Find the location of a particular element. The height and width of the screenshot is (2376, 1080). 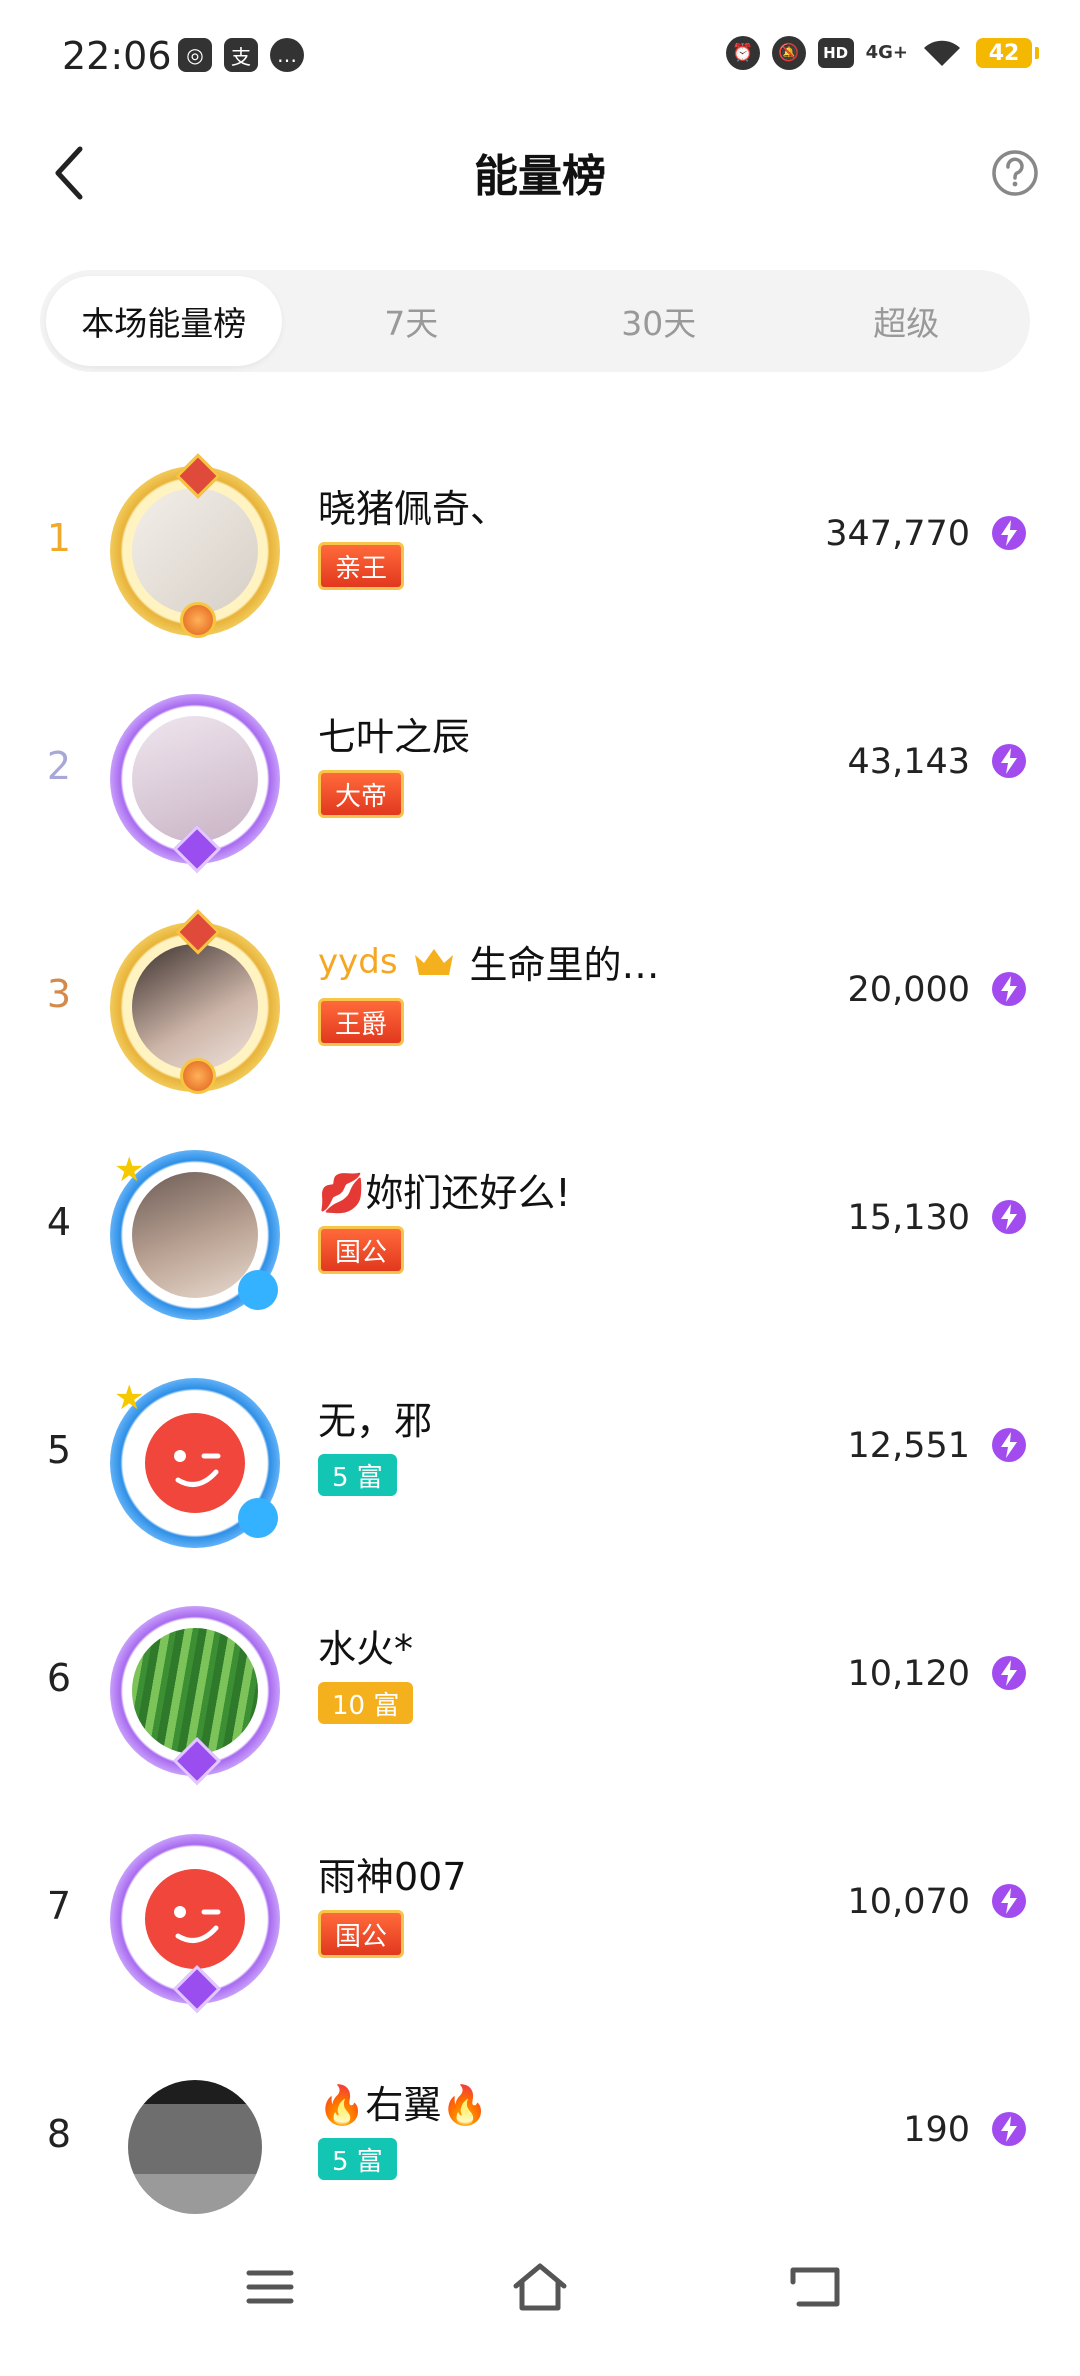

energy-score: 43,143 is located at coordinates (908, 762).